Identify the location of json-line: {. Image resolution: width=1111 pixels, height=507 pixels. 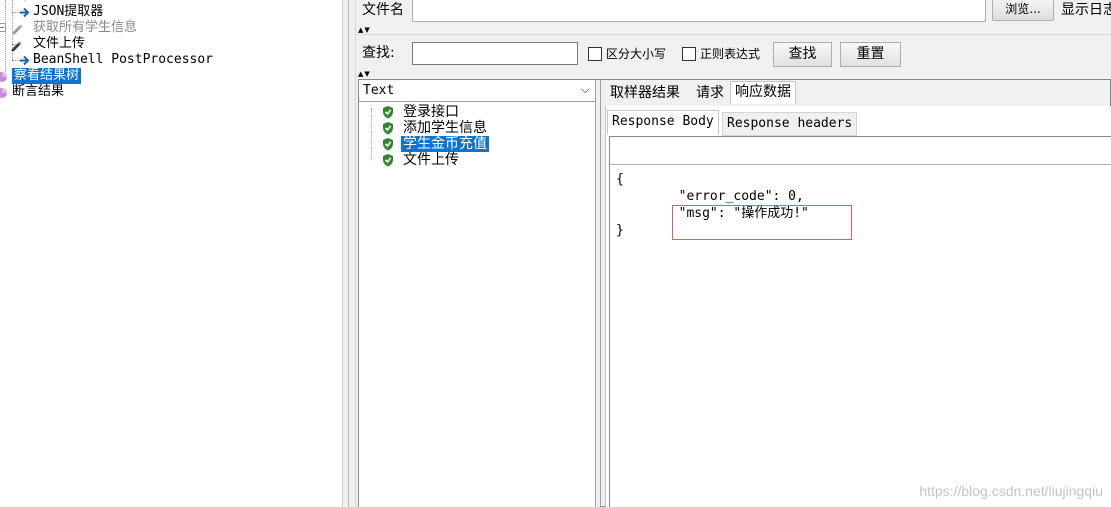
(620, 179).